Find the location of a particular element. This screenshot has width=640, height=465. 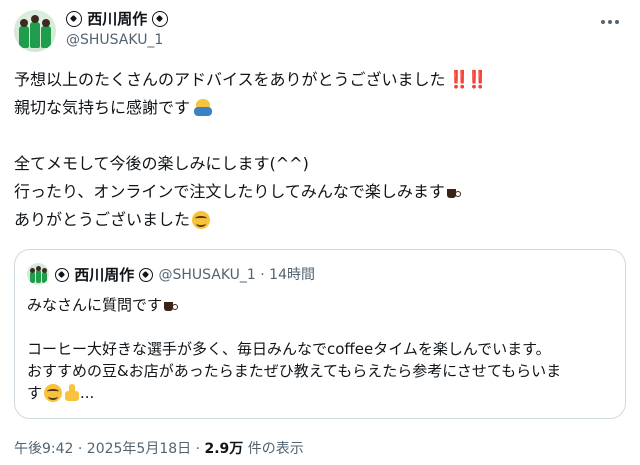

author-names: 西川周作 @SHUSAKU_1 is located at coordinates (117, 29).